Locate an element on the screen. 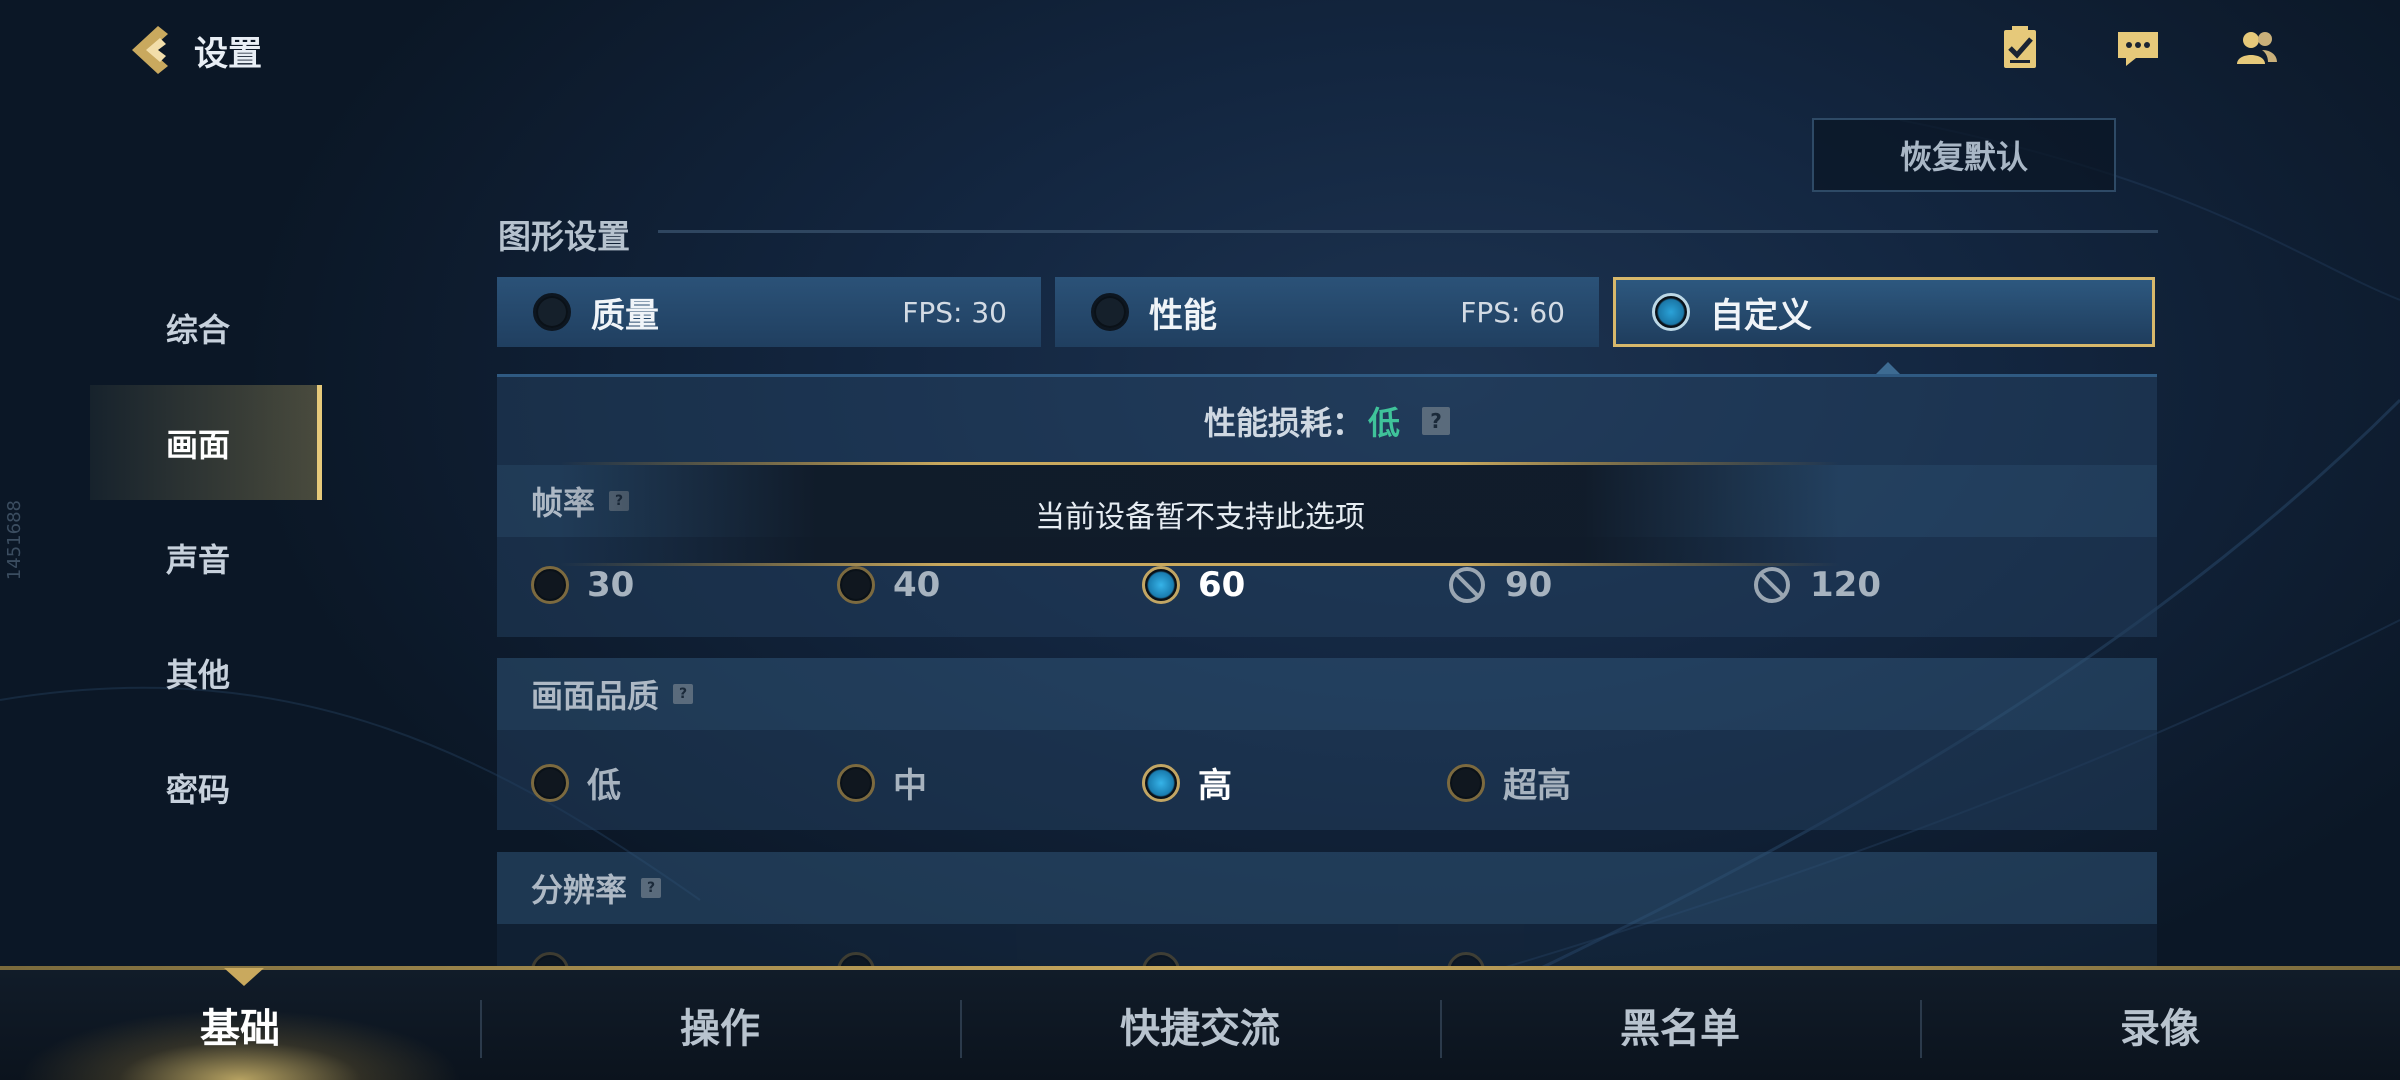  option-label: 高 is located at coordinates (1215, 786).